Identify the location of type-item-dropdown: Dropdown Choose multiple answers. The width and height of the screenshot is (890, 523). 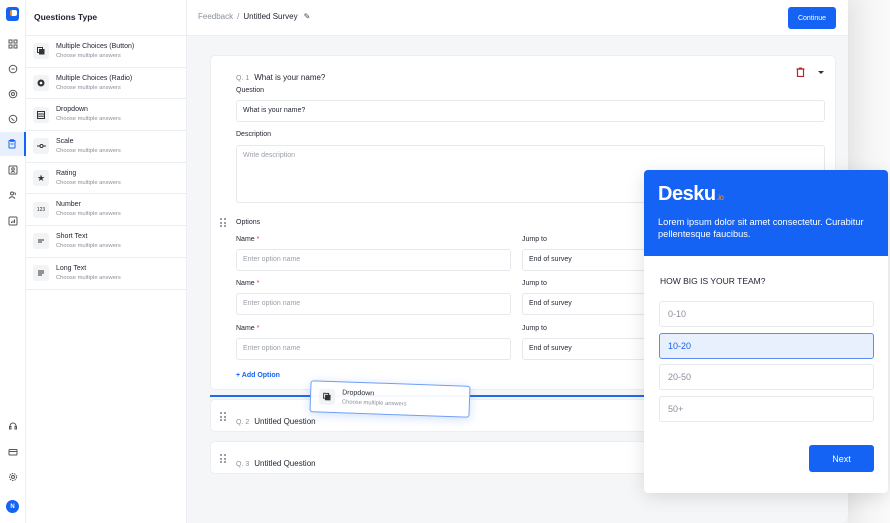
(106, 115).